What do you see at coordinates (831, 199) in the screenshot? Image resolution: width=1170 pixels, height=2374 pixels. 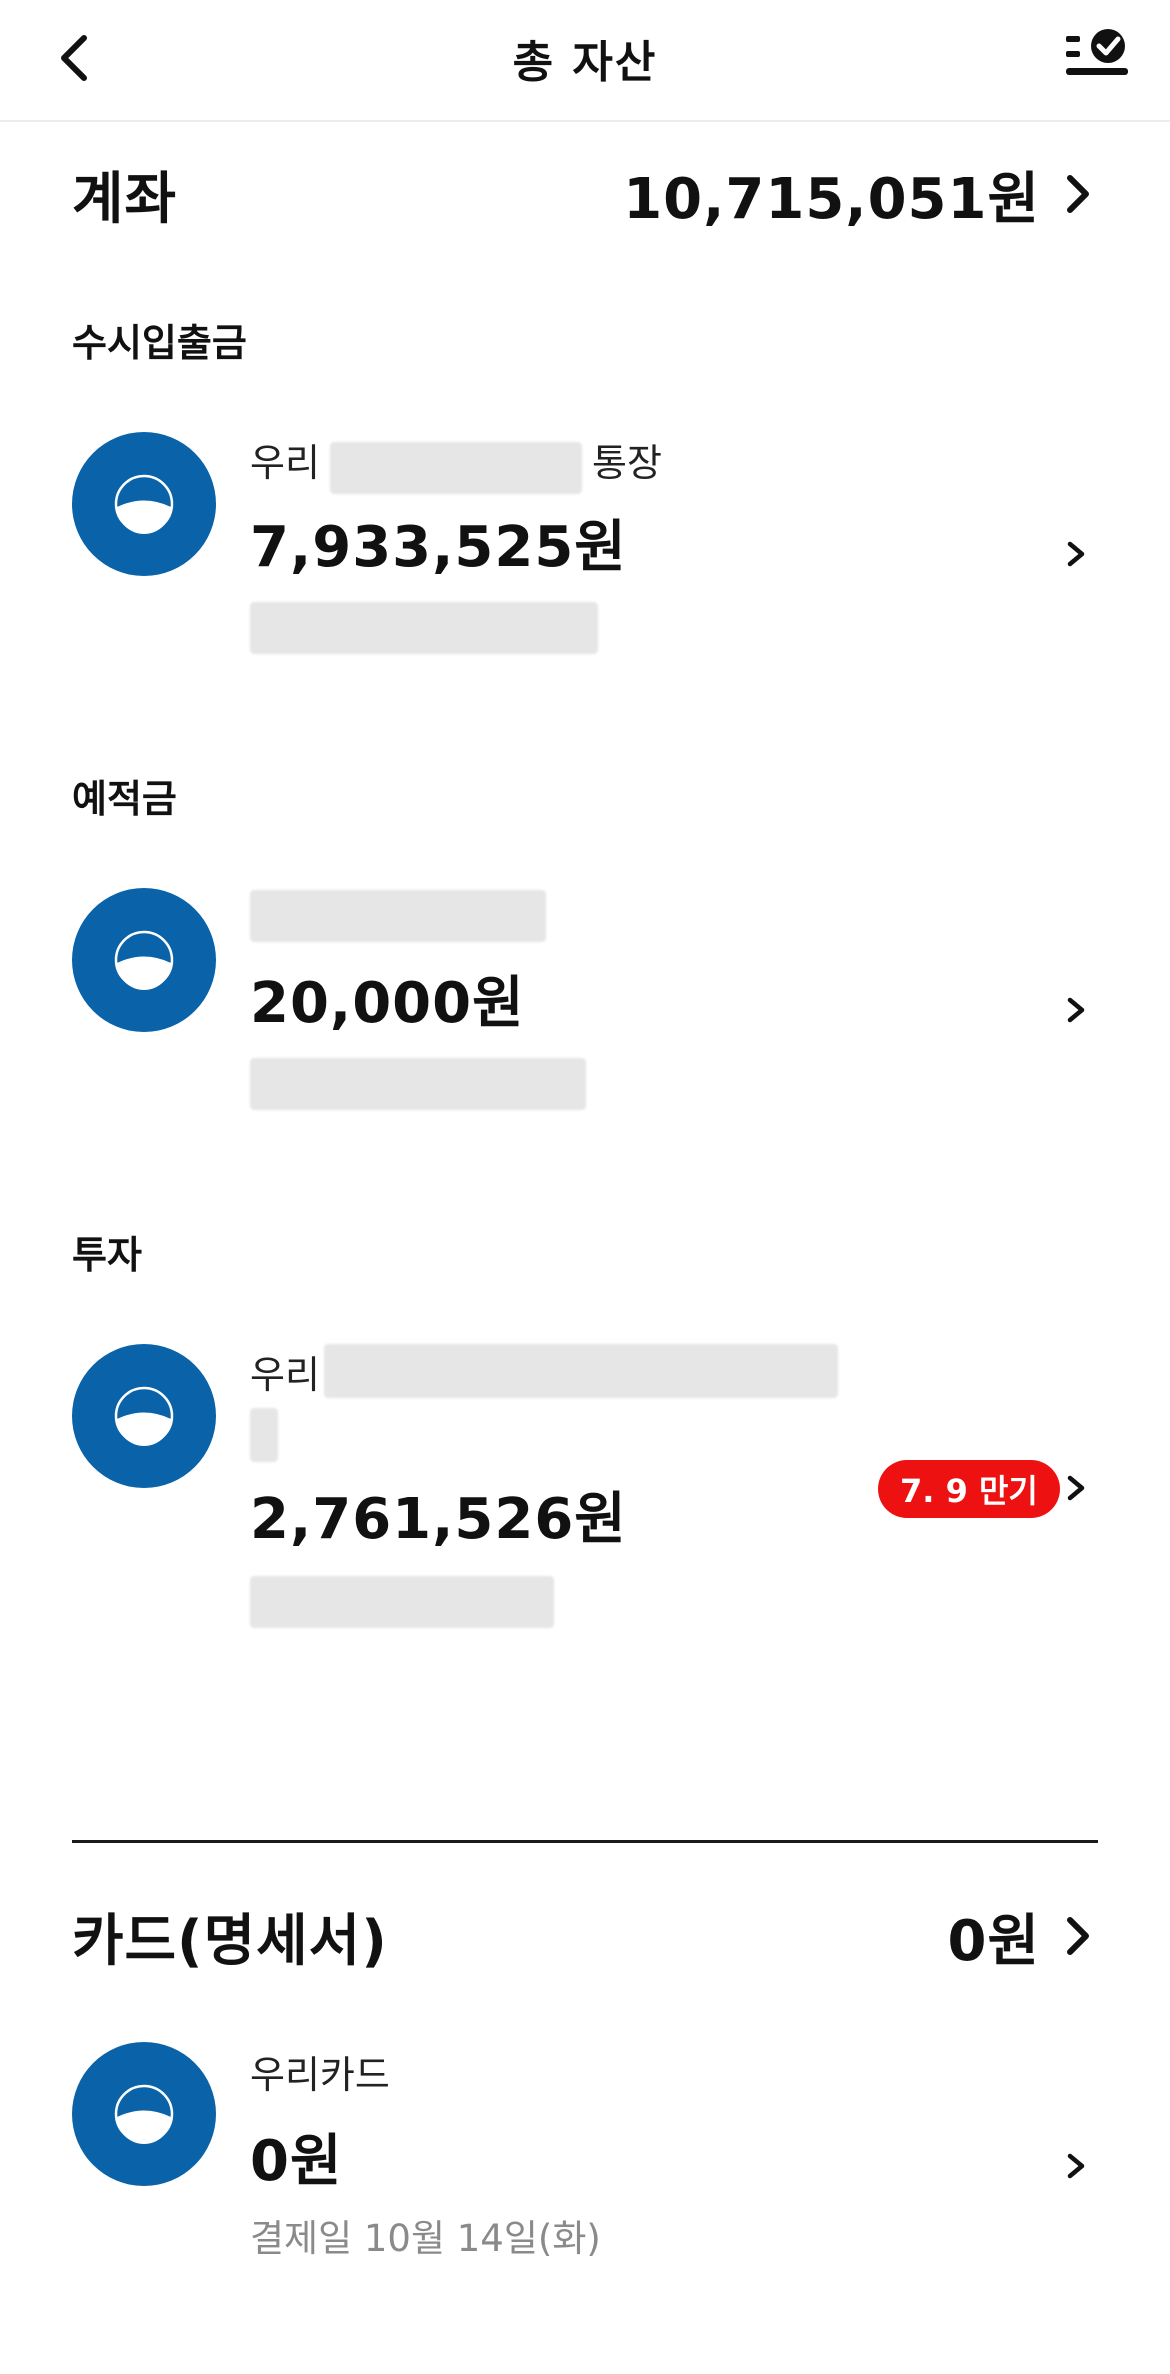 I see `accounts-total: 10,715,051원` at bounding box center [831, 199].